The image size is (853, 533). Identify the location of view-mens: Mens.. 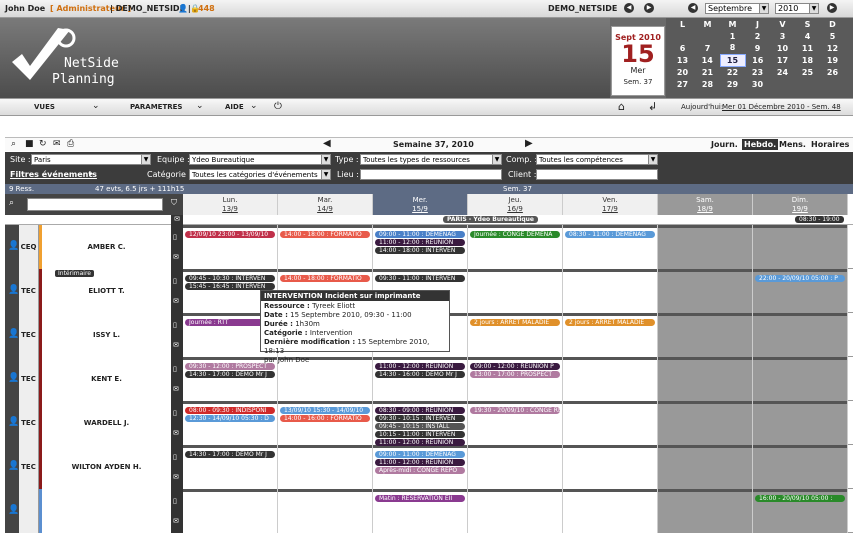
(792, 144).